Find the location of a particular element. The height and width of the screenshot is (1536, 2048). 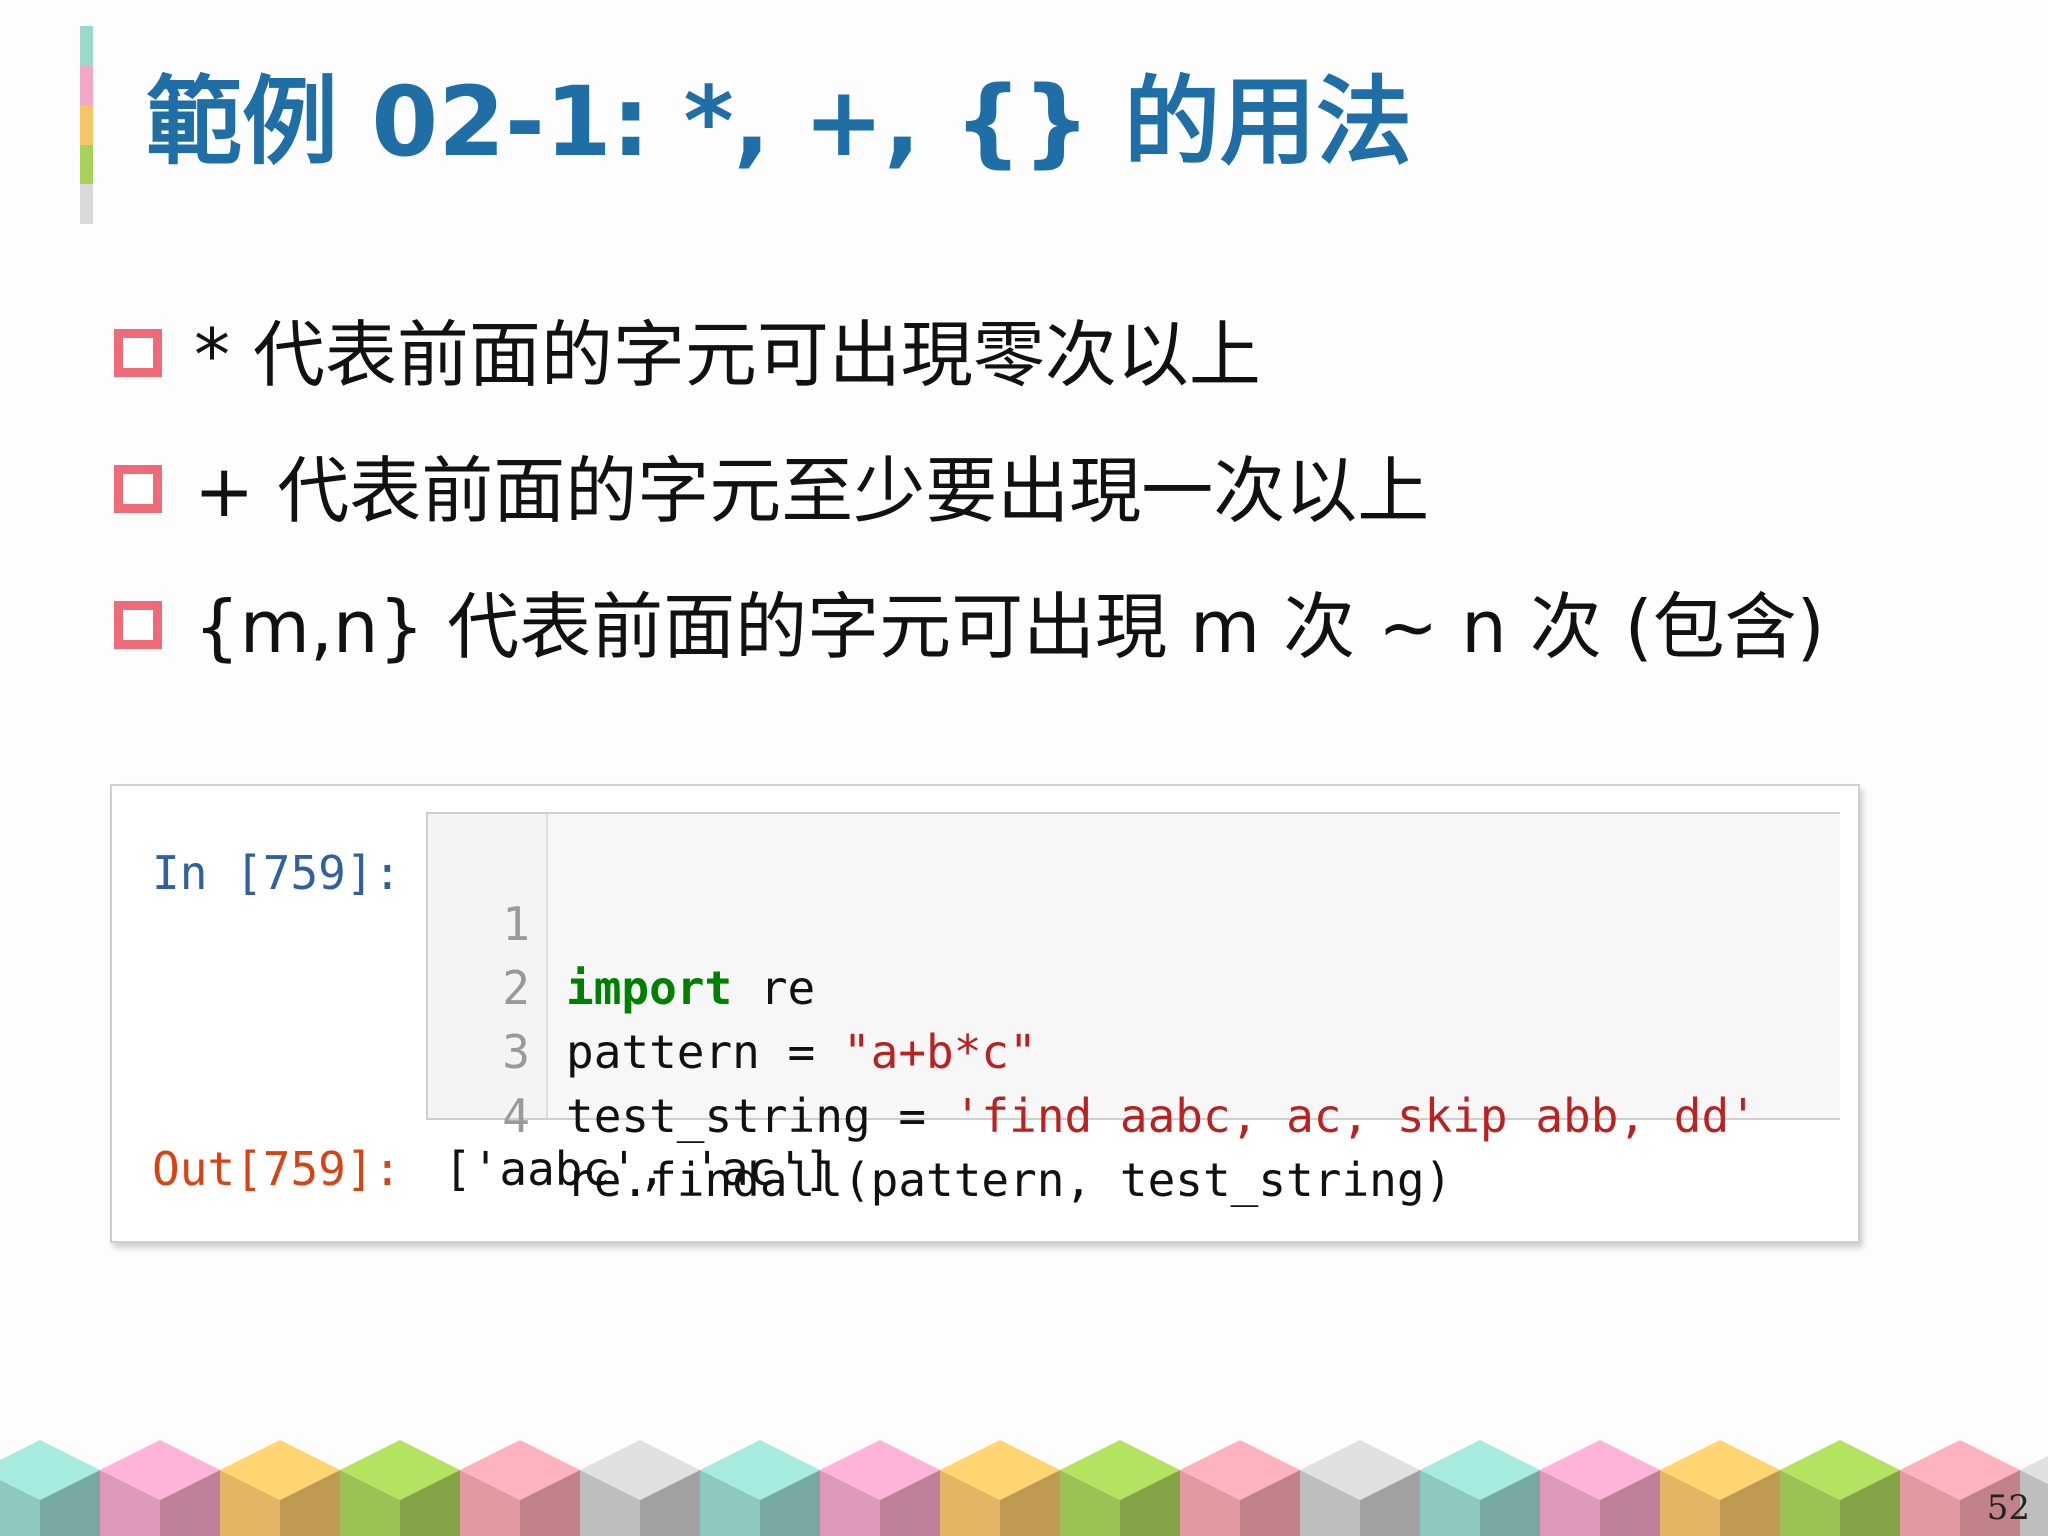

output-prompt: Out[759]: is located at coordinates (277, 1169).